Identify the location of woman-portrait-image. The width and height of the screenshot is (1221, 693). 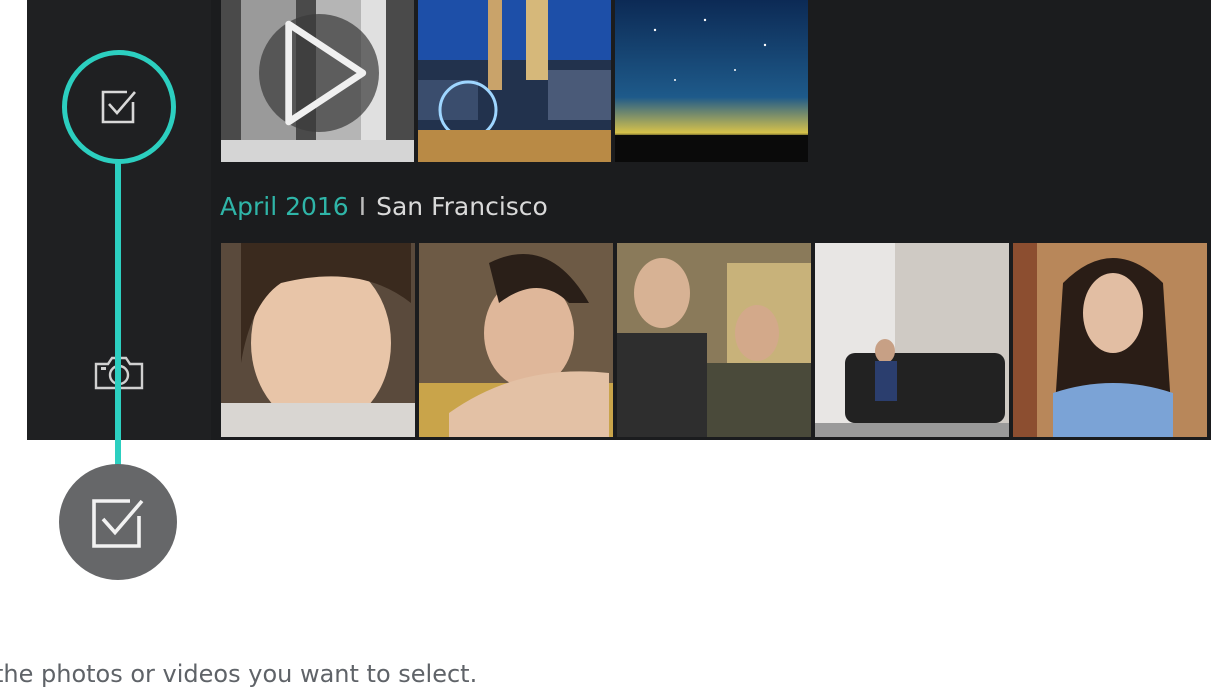
(1110, 340).